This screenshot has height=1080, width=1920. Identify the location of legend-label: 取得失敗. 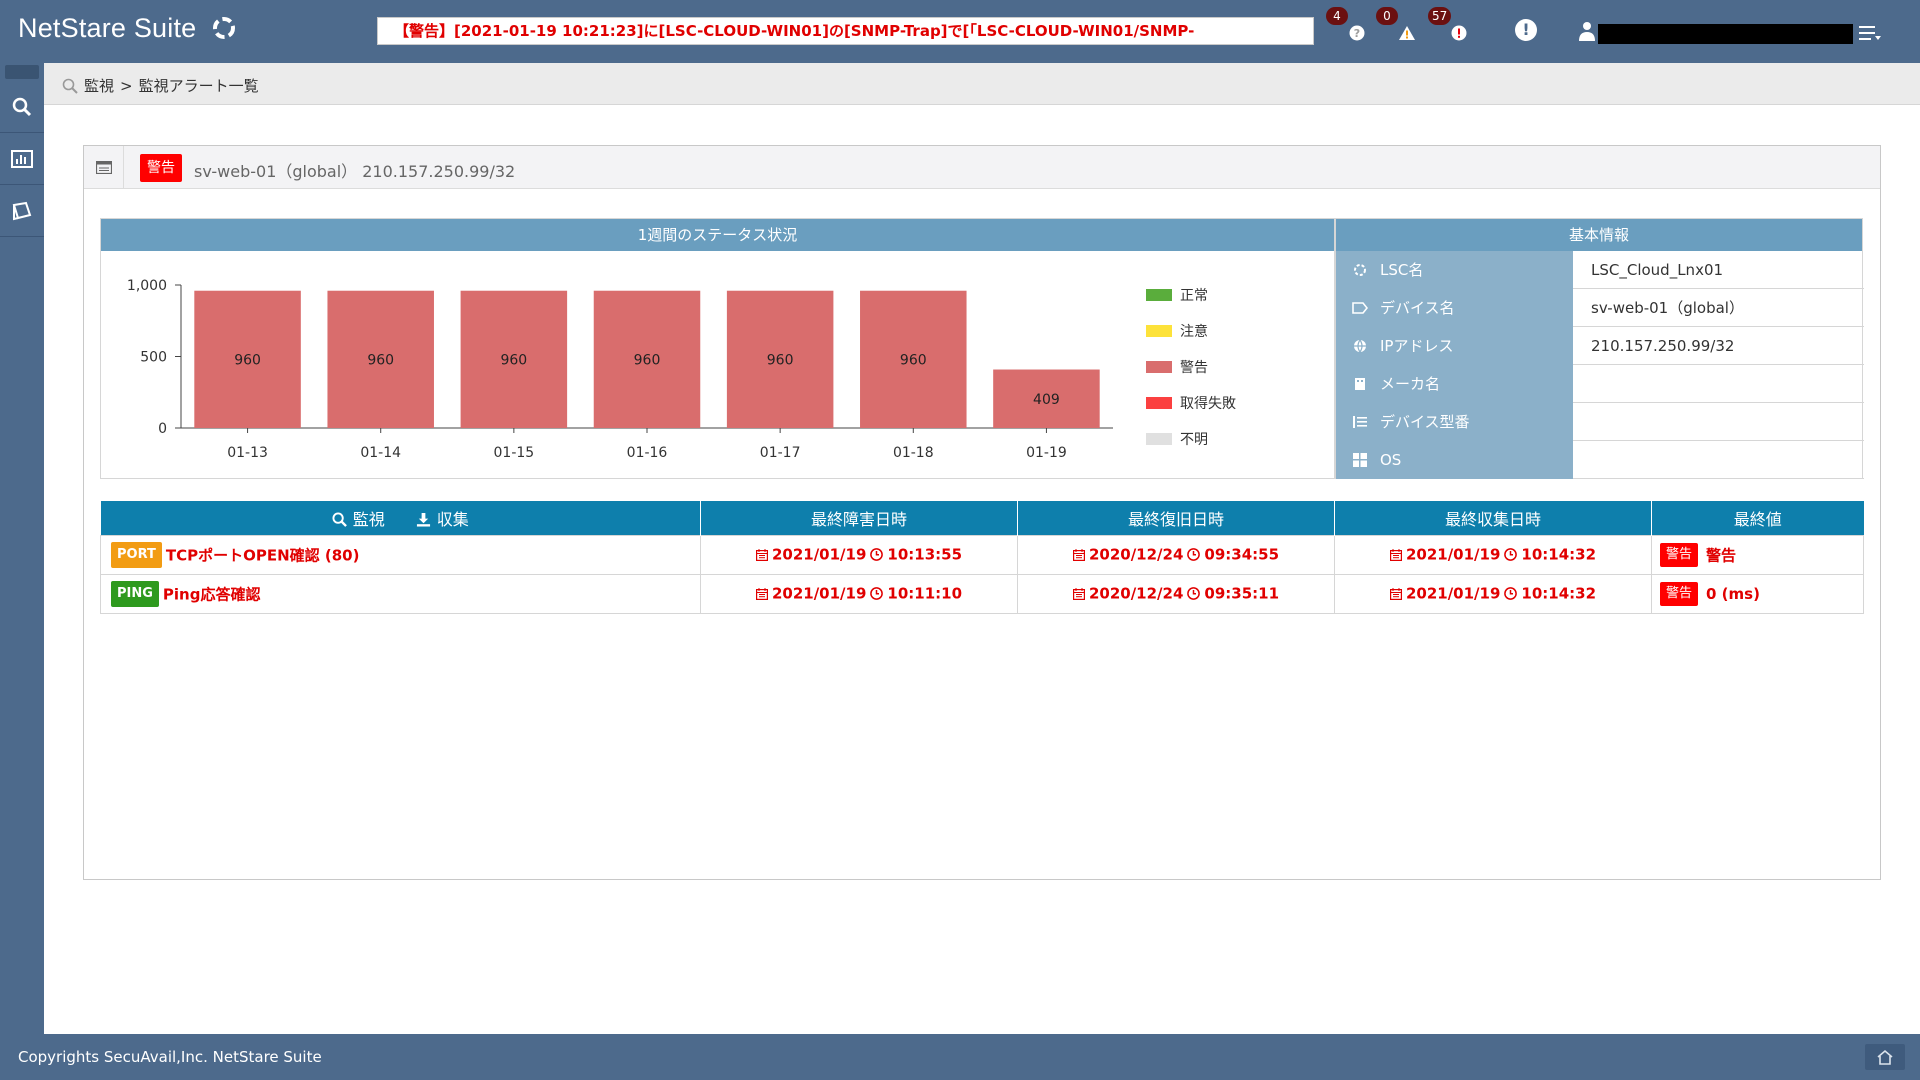
(1208, 403).